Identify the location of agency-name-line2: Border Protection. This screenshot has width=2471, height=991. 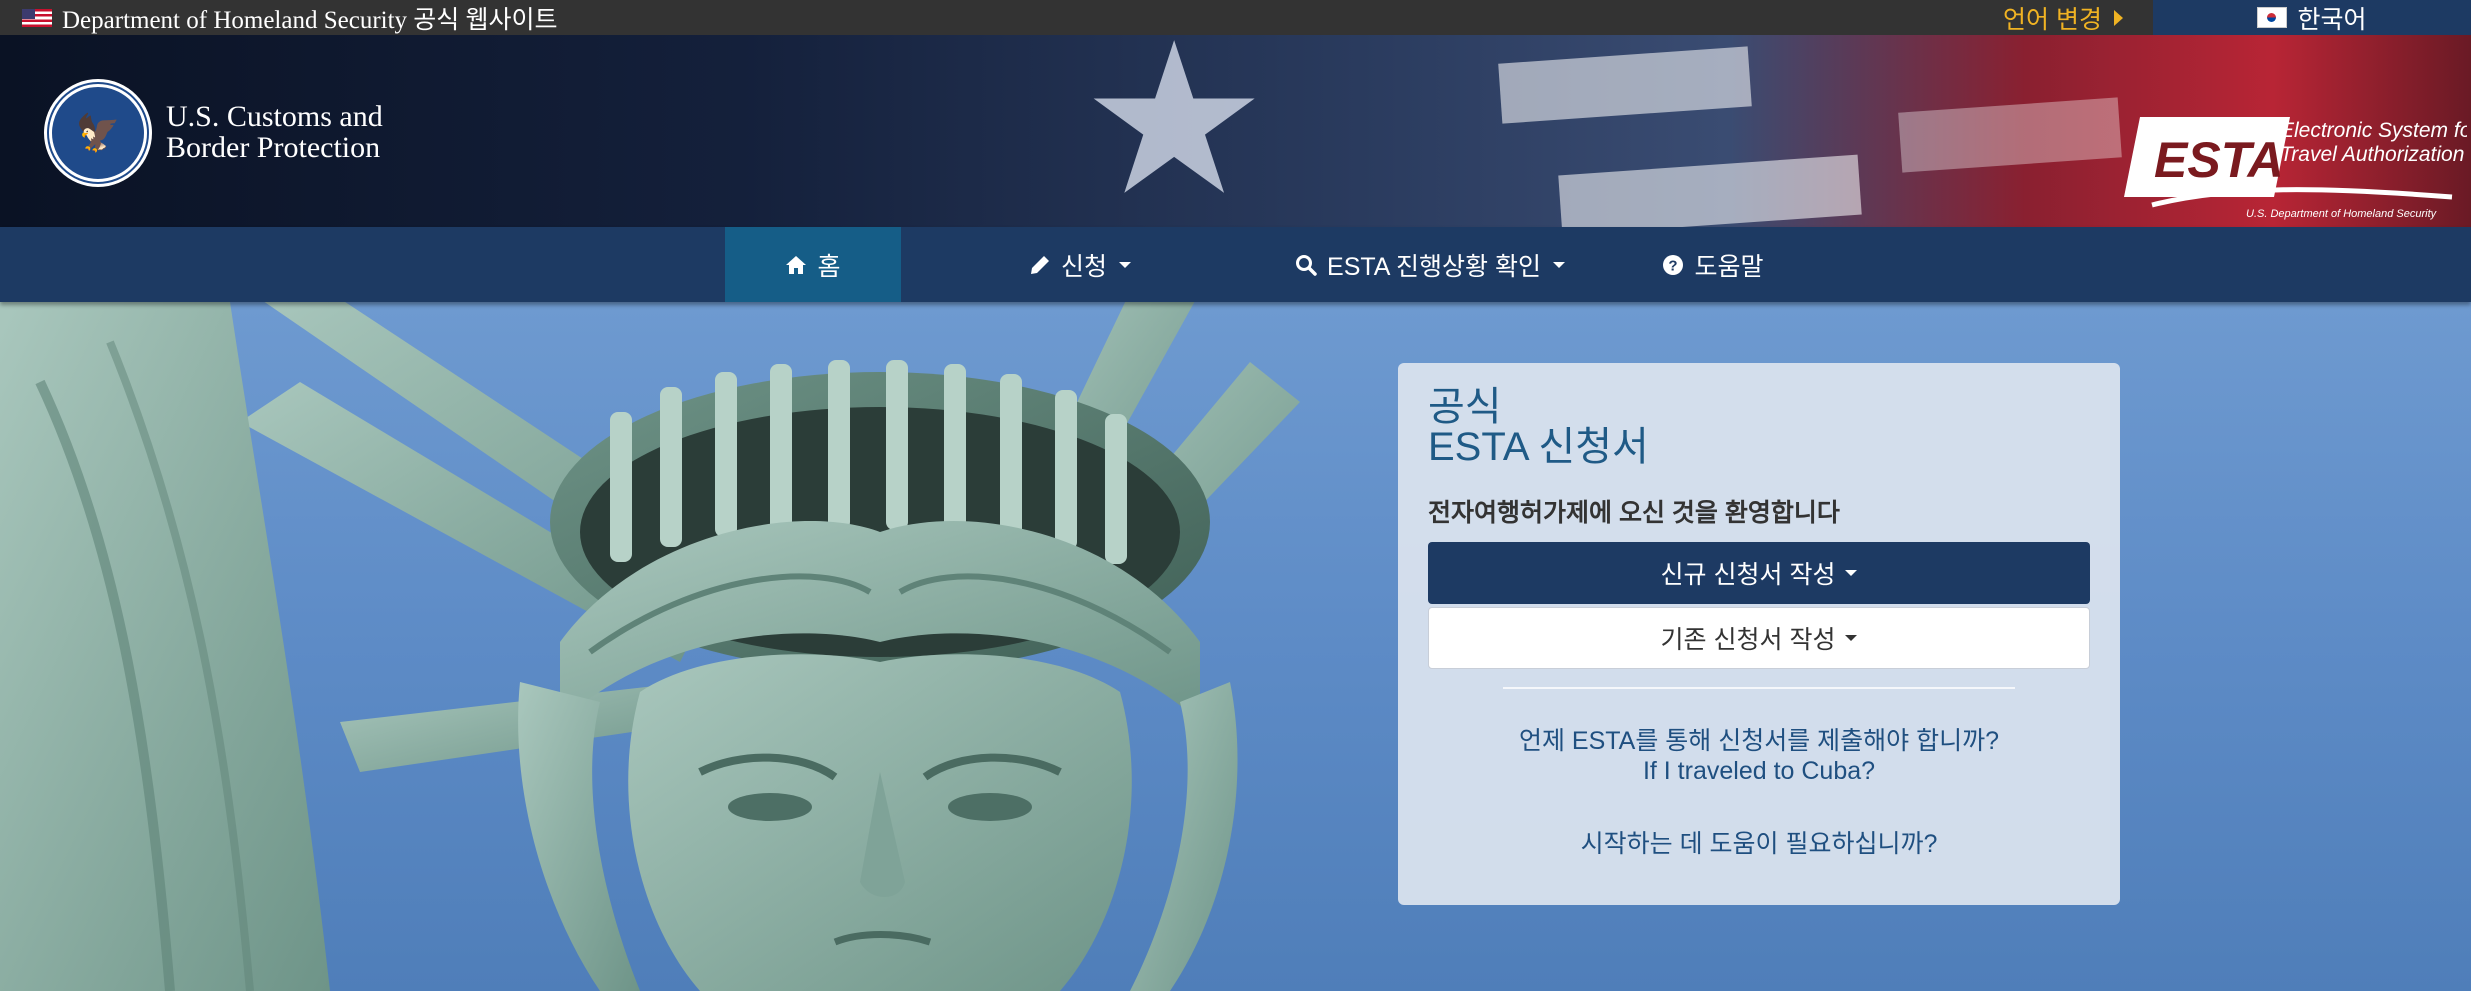
(273, 147).